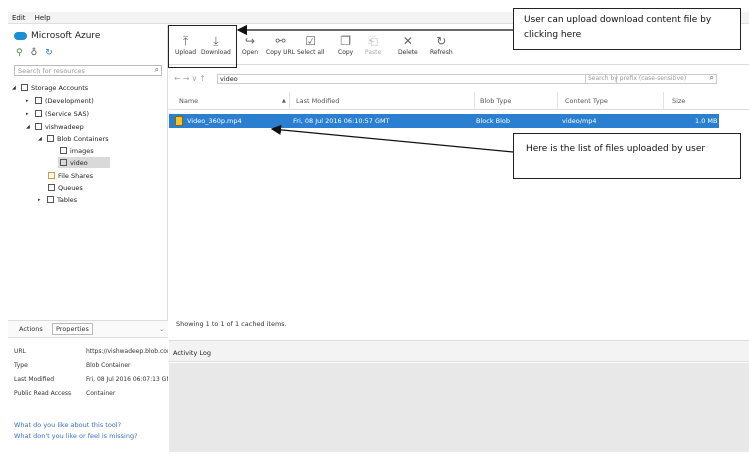 The height and width of the screenshot is (467, 749). What do you see at coordinates (392, 138) in the screenshot?
I see `arrow-to-files` at bounding box center [392, 138].